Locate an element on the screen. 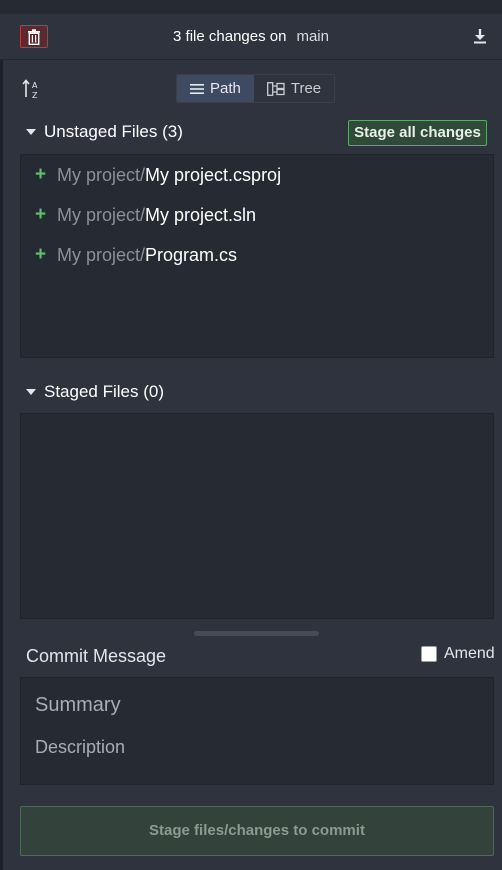  commit-button: Stage files/changes to commit is located at coordinates (257, 831).